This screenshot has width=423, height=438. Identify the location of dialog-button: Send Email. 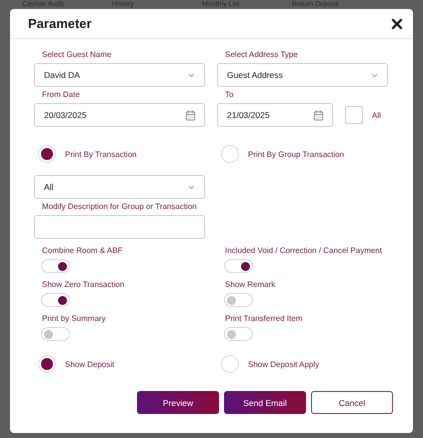
(265, 402).